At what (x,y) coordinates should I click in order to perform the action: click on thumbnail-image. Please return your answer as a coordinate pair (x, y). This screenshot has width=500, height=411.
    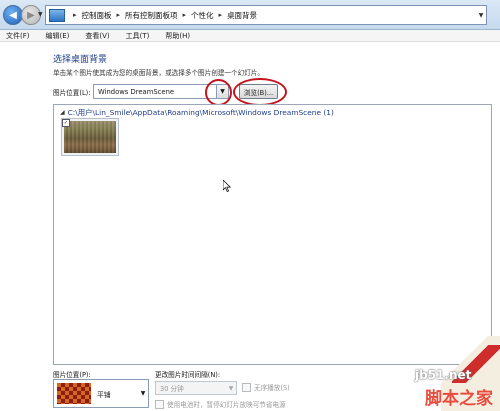
    Looking at the image, I should click on (90, 137).